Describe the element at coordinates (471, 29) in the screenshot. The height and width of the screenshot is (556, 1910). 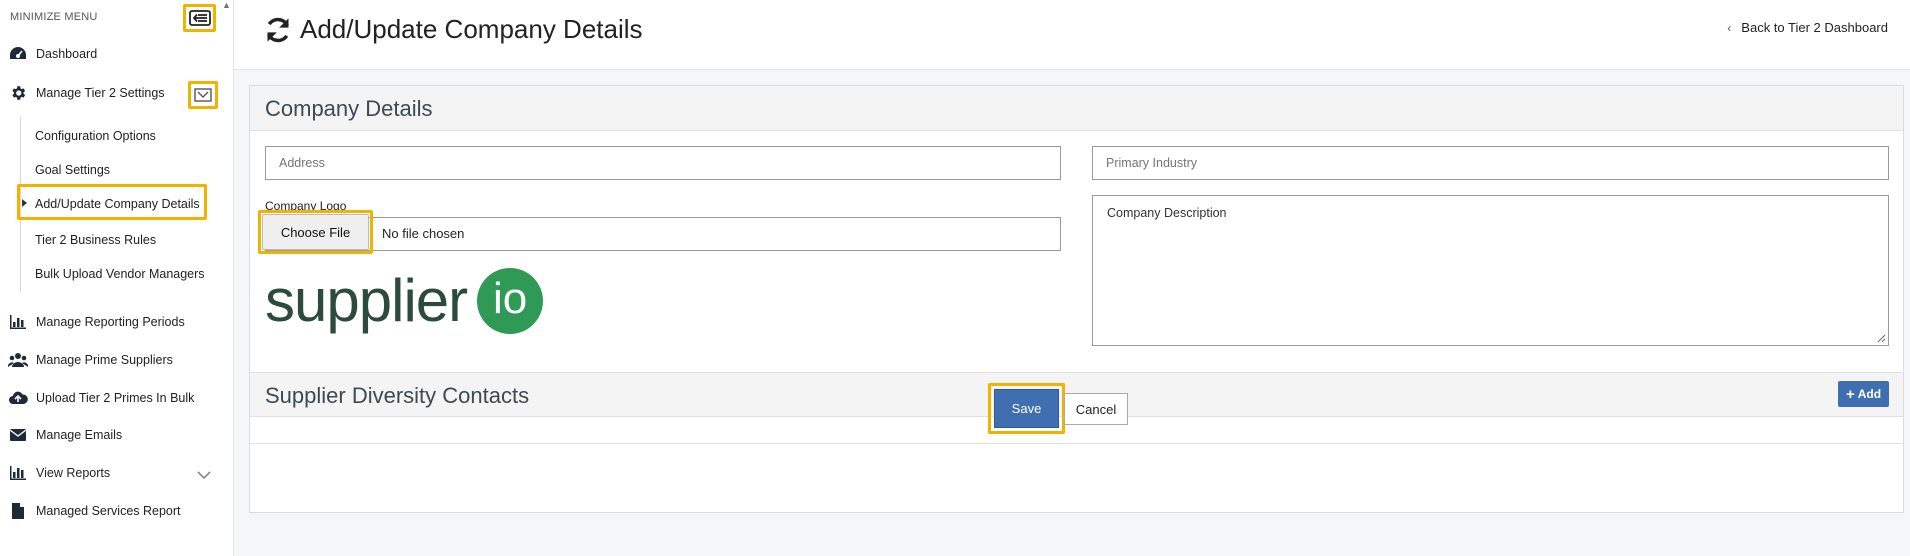
I see `page-title-text: Add/Update Company Details` at that location.